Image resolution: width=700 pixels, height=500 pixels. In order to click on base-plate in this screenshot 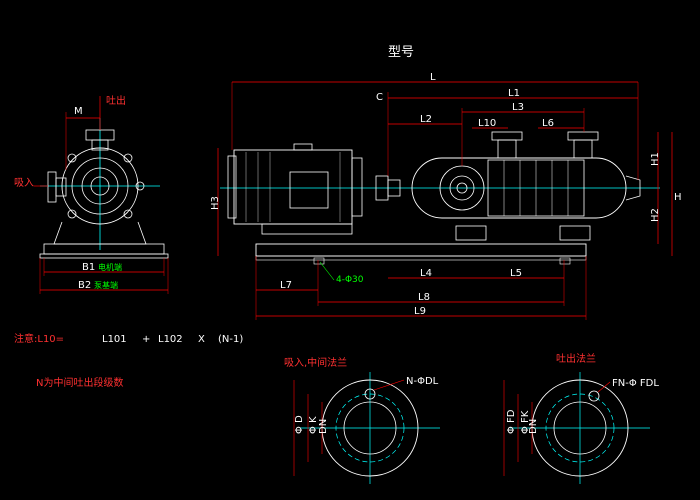, I will do `click(421, 250)`.